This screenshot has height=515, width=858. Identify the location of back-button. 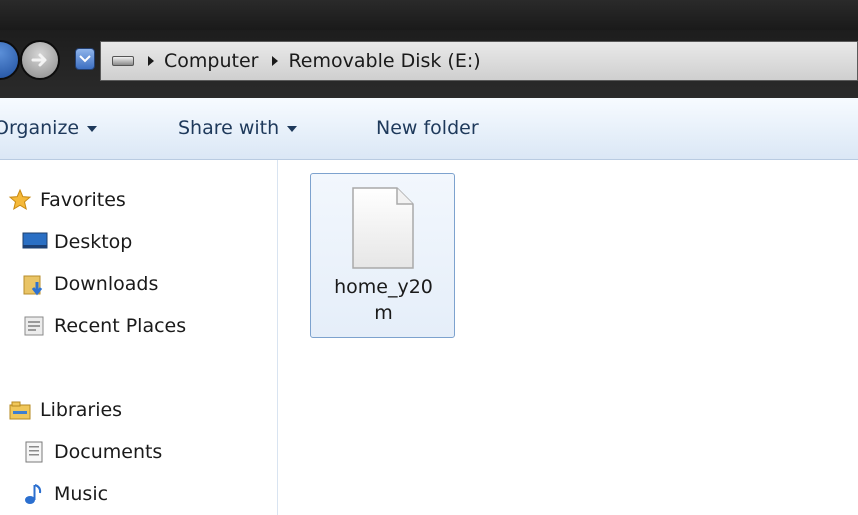
(10, 60).